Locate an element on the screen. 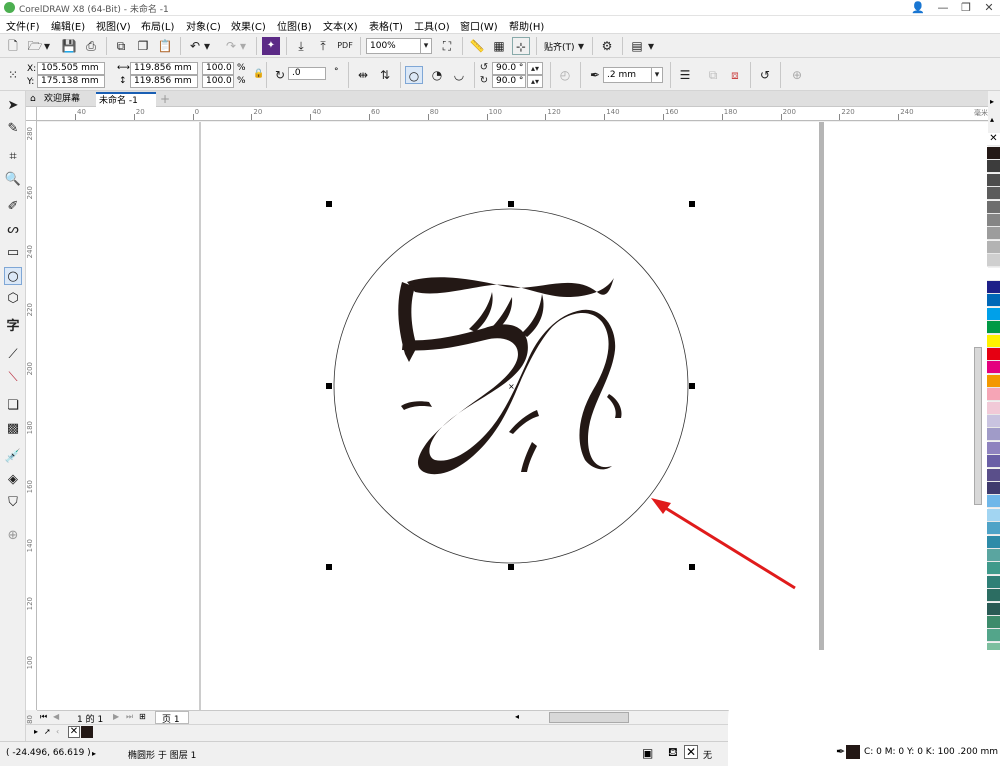 This screenshot has width=1000, height=766. ellipse-mode-icon: ○ is located at coordinates (414, 75).